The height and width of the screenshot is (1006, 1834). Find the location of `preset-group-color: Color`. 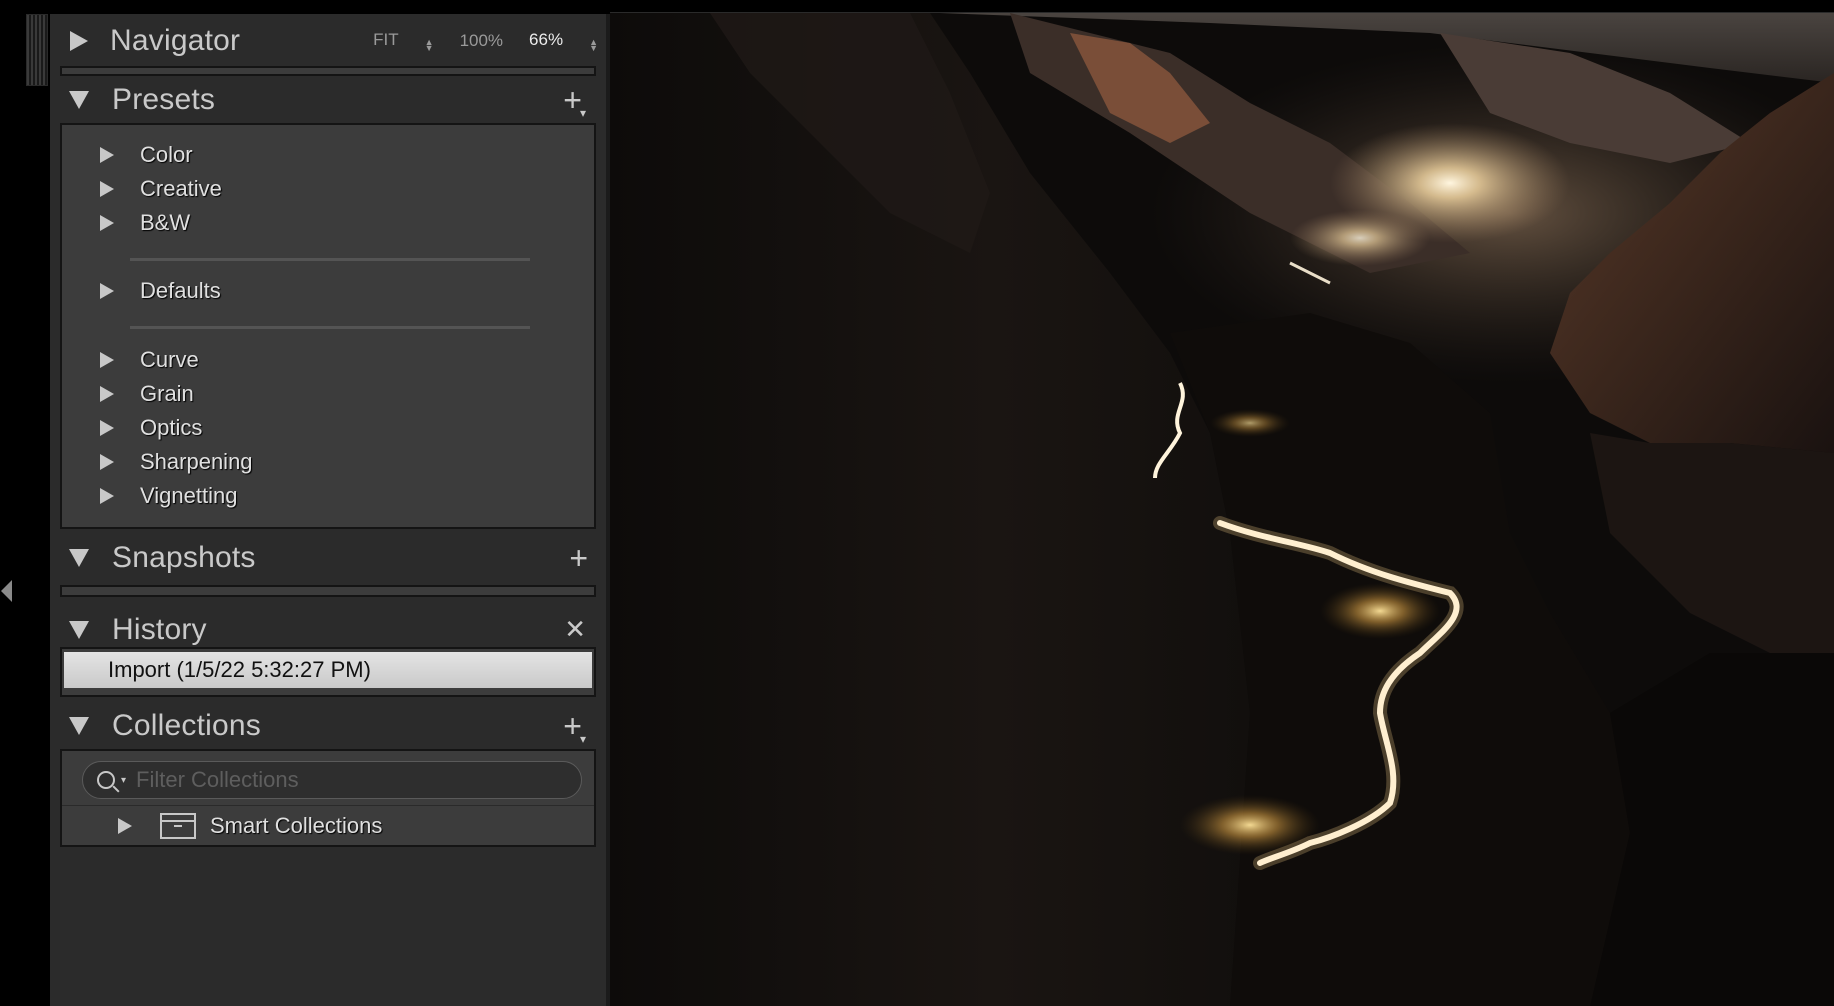

preset-group-color: Color is located at coordinates (146, 155).